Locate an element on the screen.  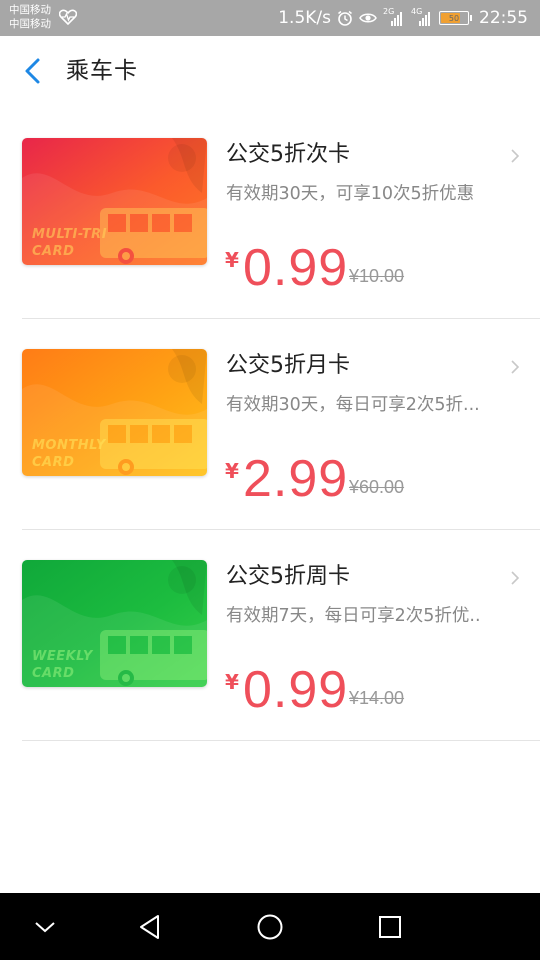
price-row: ¥ 0.99 ¥10.00 is located at coordinates (375, 268).